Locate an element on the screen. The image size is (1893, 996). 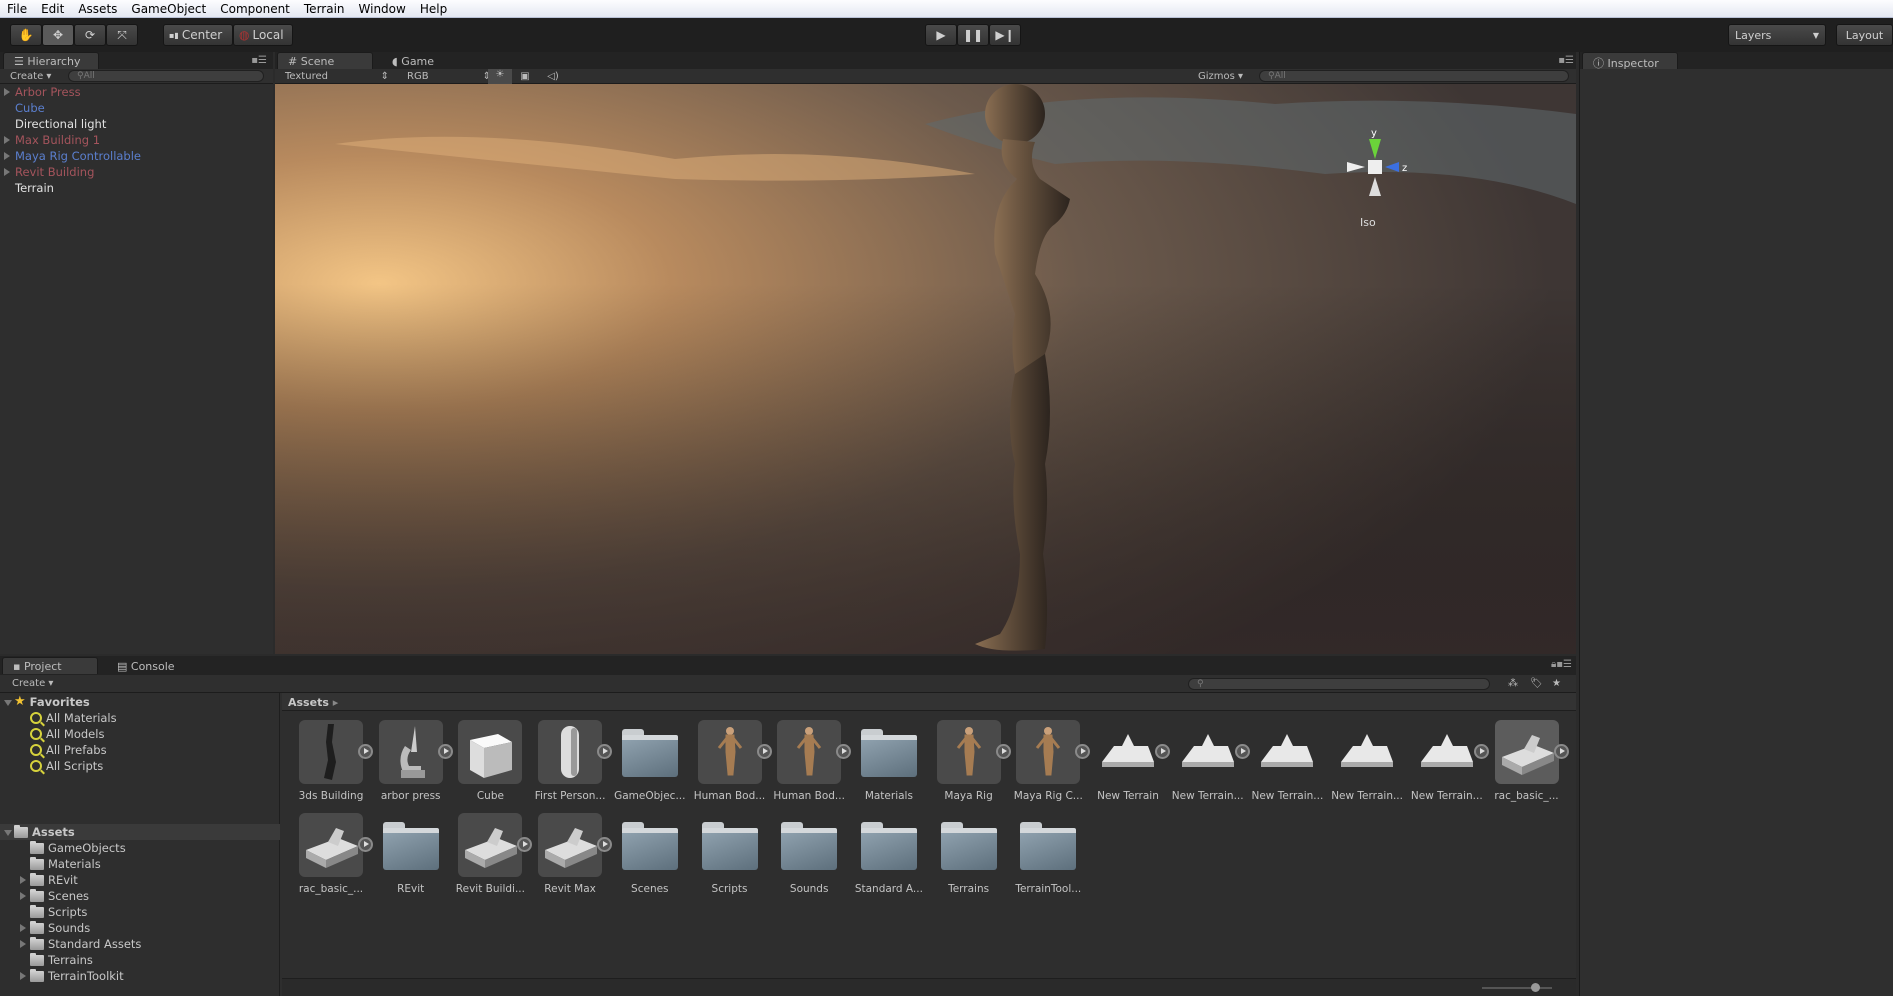
layers-dropdown: Layers ▼ is located at coordinates (1777, 35).